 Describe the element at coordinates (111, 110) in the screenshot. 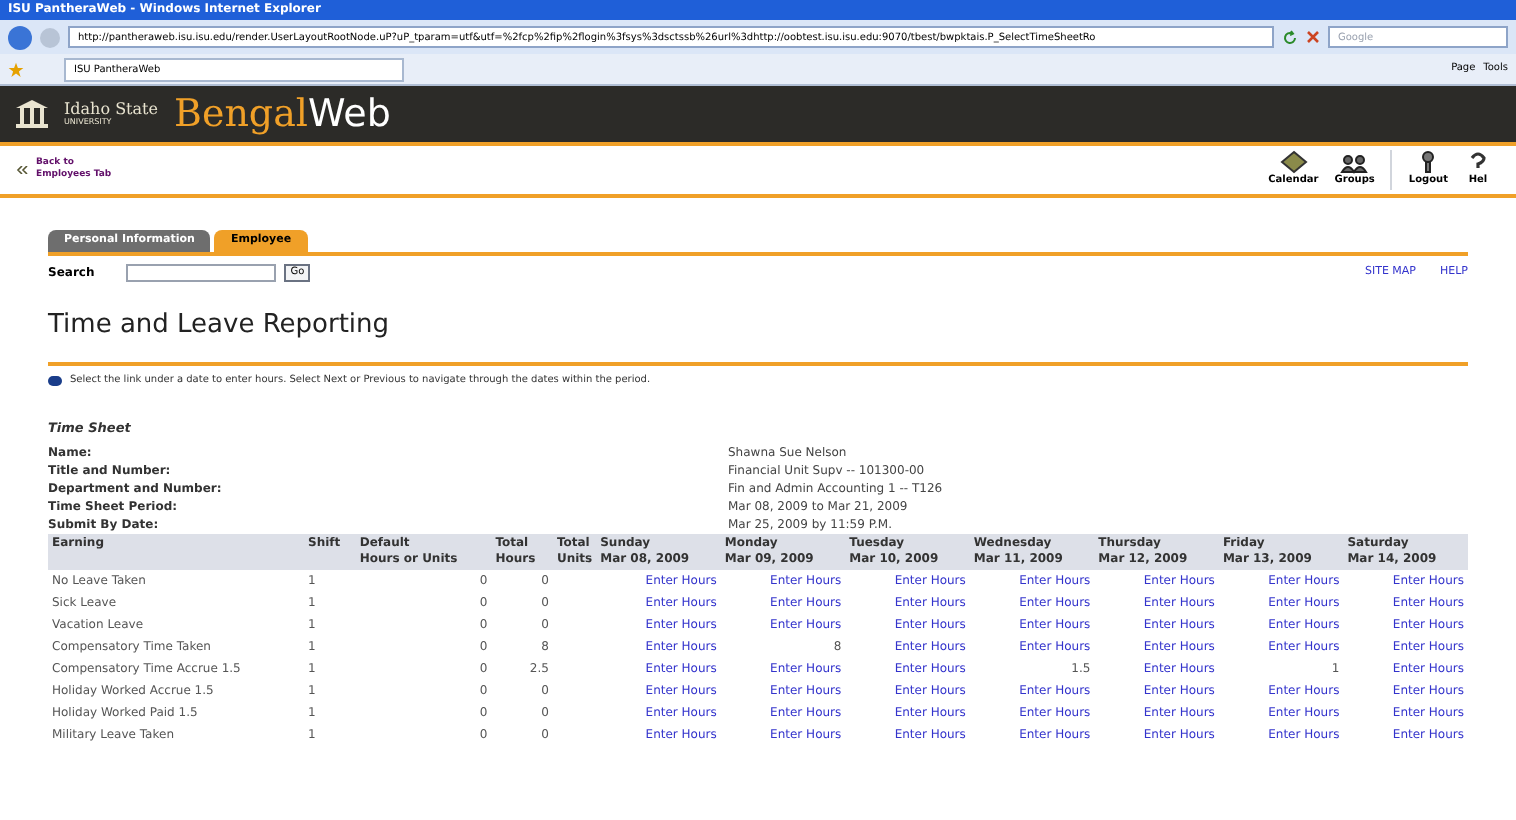

I see `logo-text: Idaho State` at that location.